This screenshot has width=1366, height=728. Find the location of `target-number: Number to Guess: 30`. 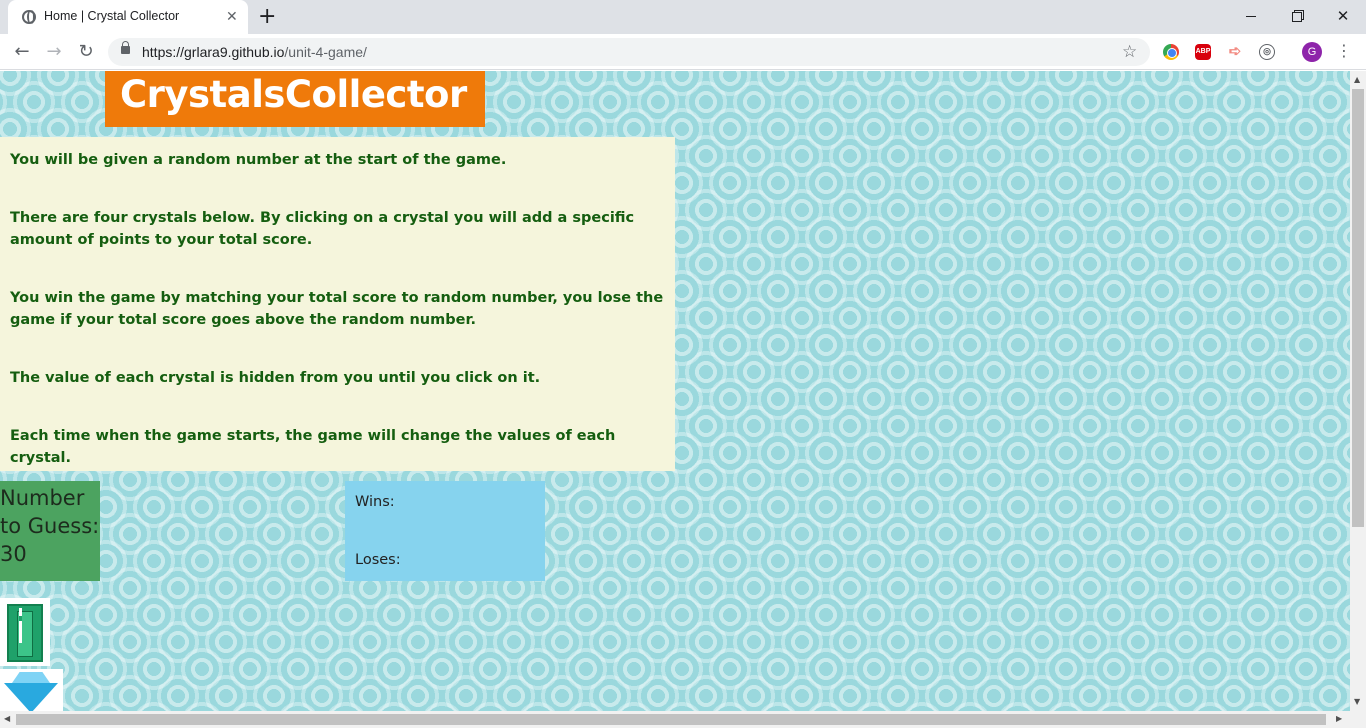

target-number: Number to Guess: 30 is located at coordinates (49, 526).